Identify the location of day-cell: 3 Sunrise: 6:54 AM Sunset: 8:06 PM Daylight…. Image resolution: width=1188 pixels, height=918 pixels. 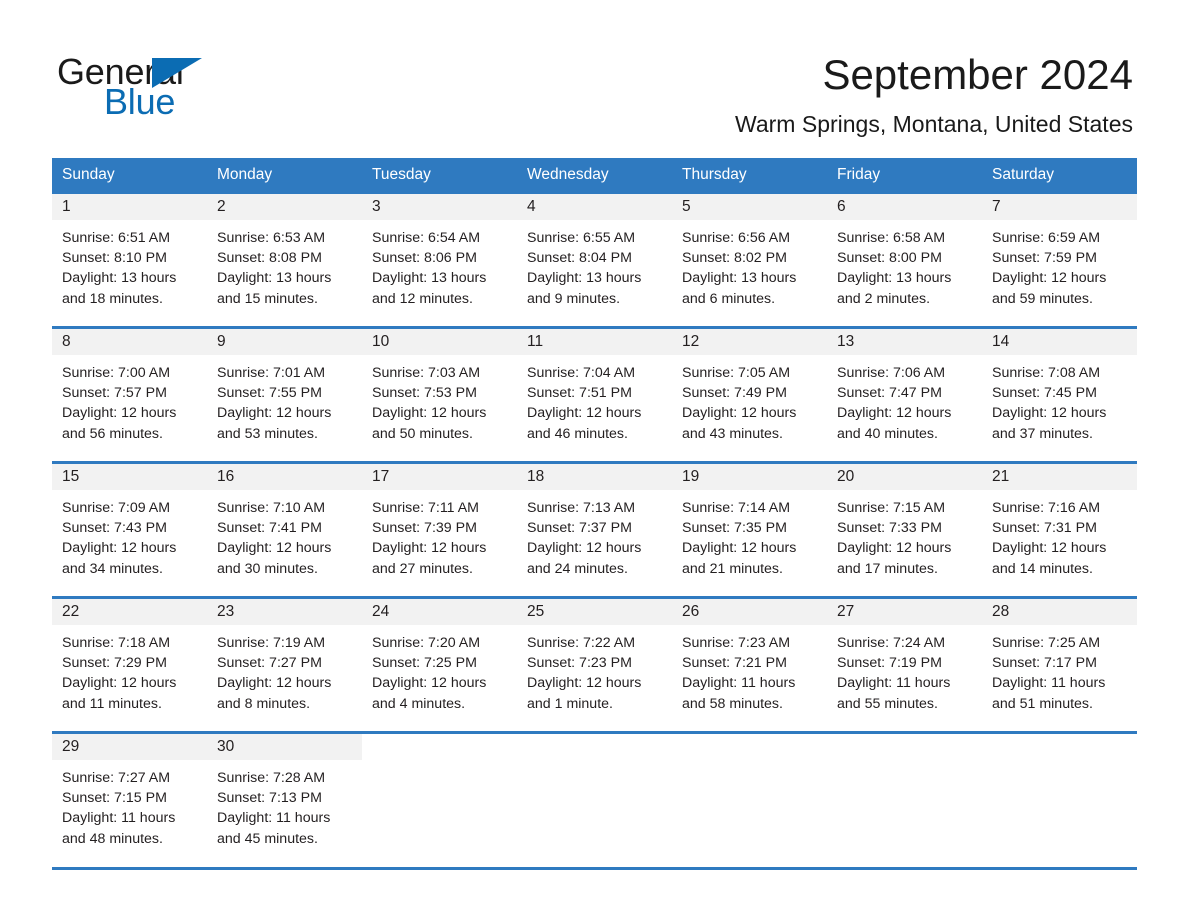
(439, 260).